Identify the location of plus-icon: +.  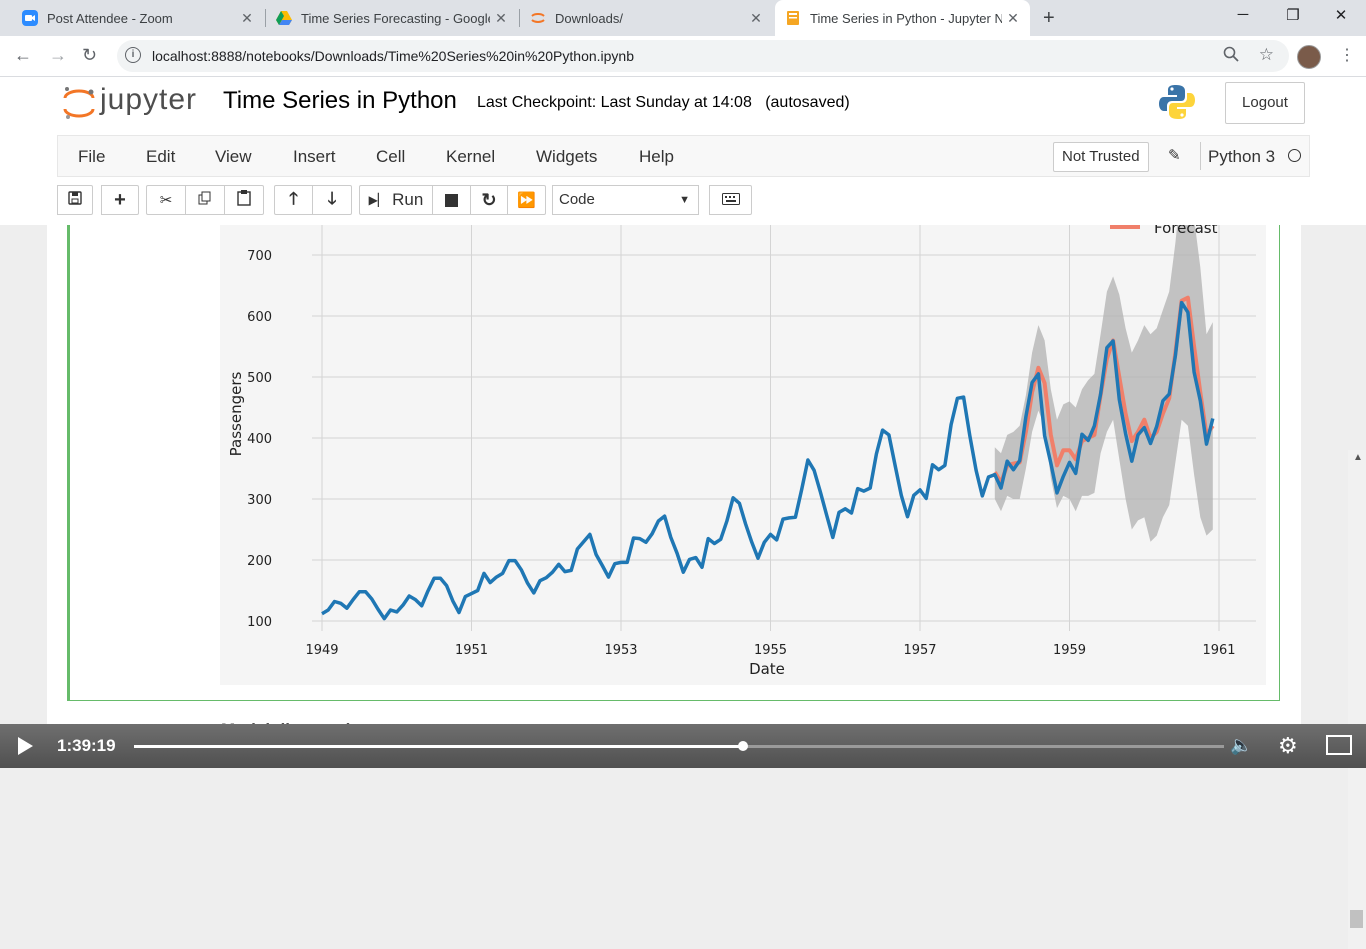
(120, 199).